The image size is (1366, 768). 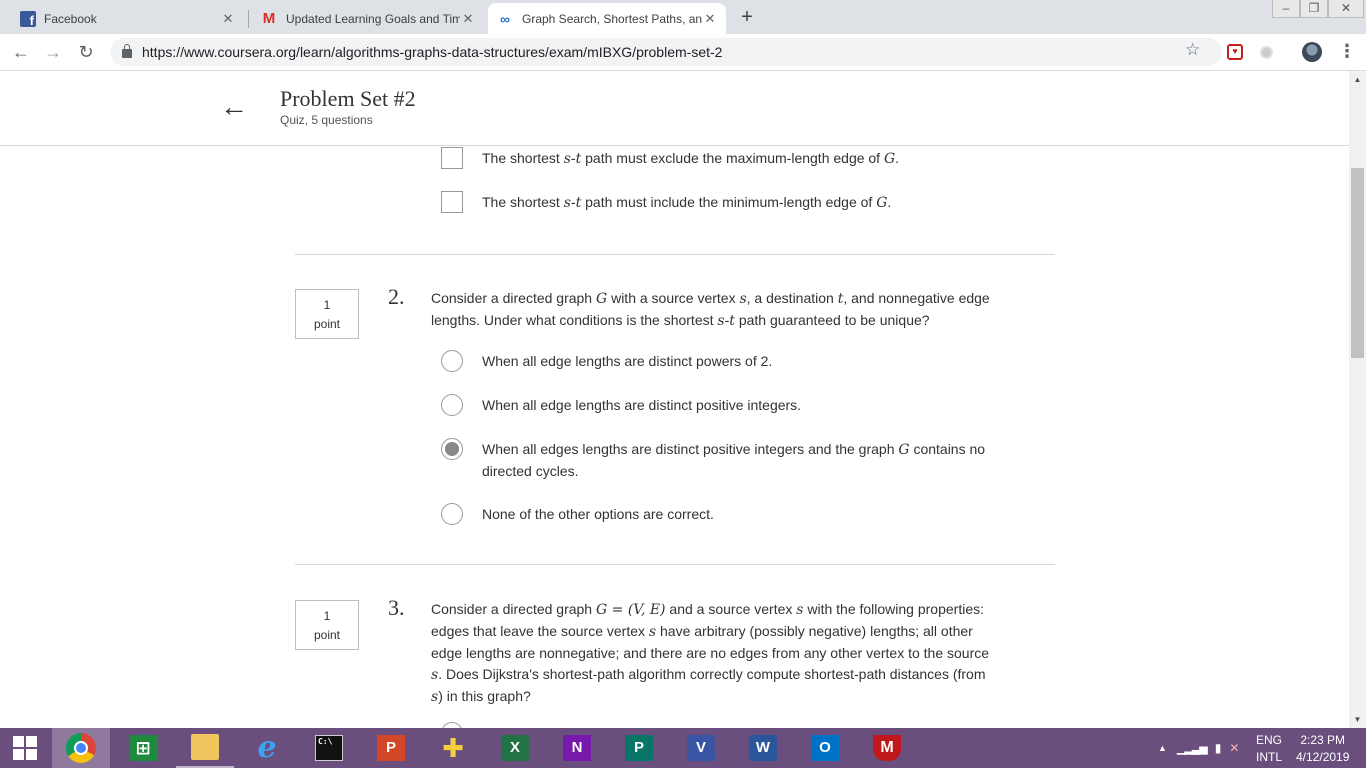 What do you see at coordinates (1357, 79) in the screenshot?
I see `scroll-up-icon: ▲` at bounding box center [1357, 79].